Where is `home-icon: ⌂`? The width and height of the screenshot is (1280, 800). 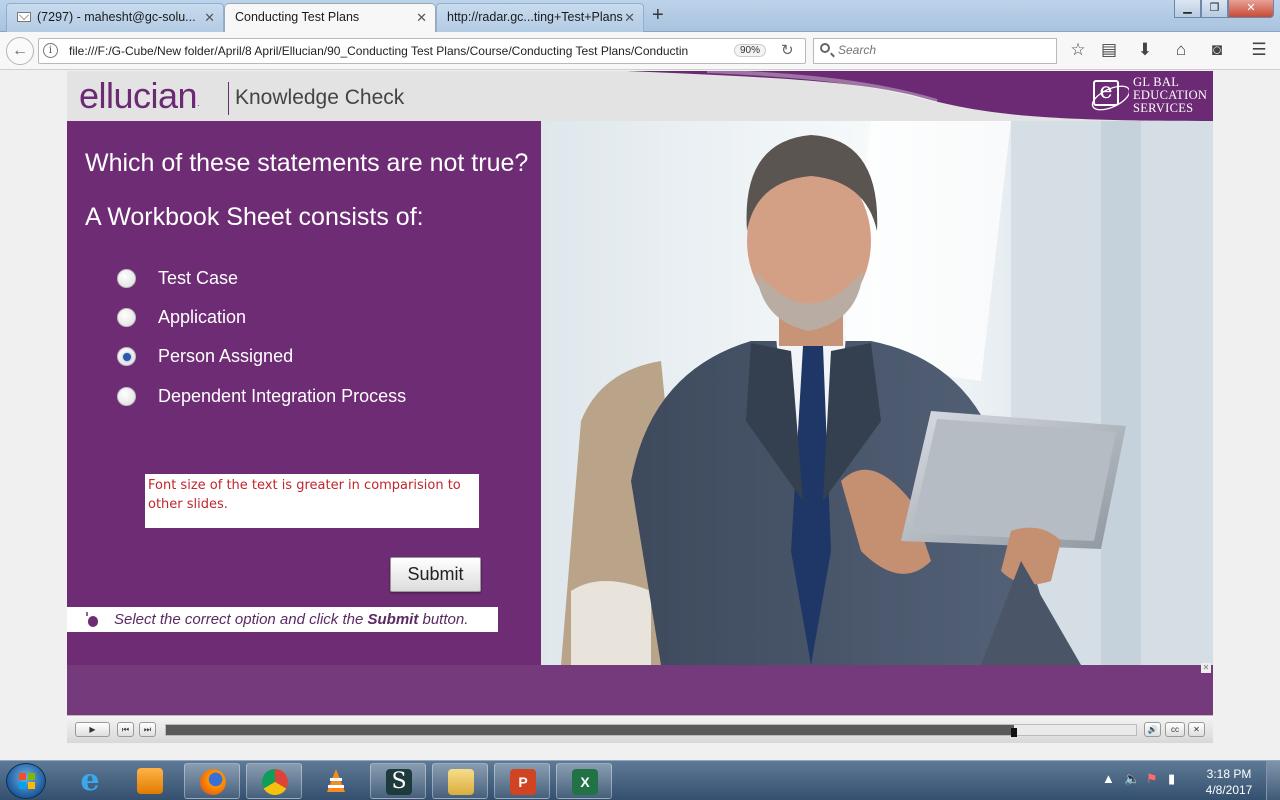
home-icon: ⌂ is located at coordinates (1181, 50).